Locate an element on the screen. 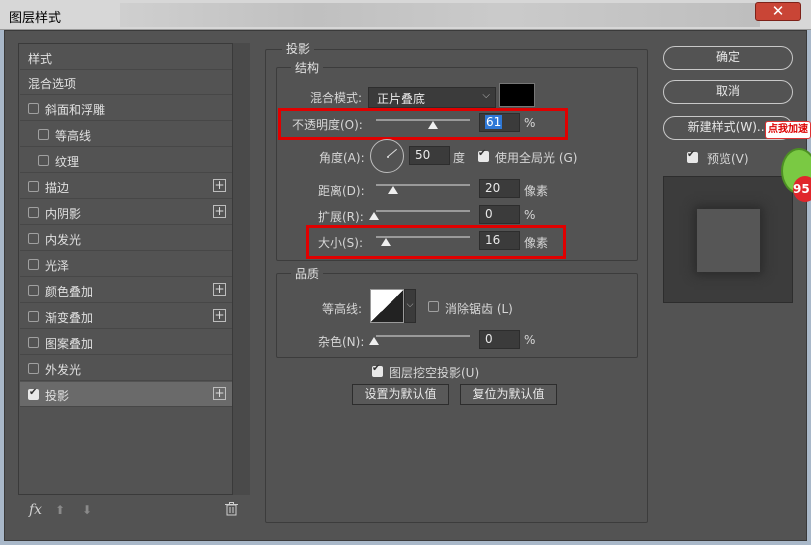 The image size is (811, 545). preview-checkbox is located at coordinates (692, 156).